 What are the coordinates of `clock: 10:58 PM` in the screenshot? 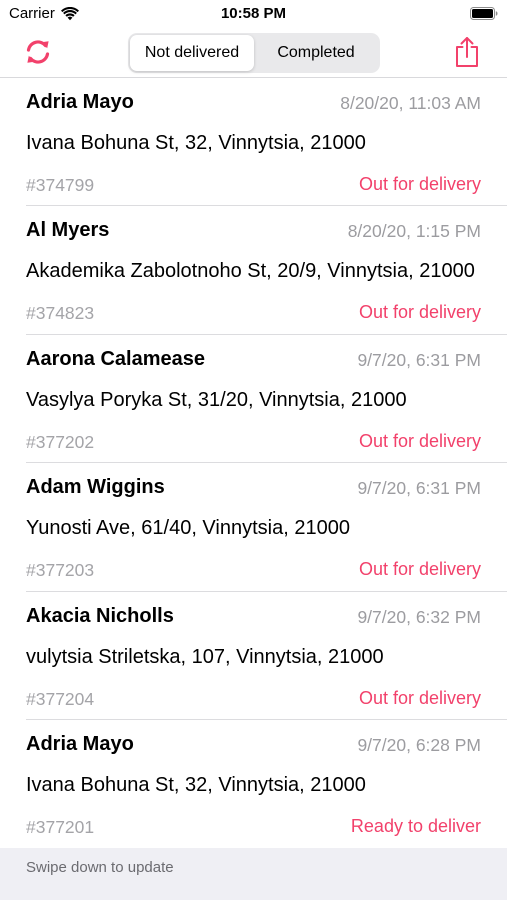 It's located at (253, 13).